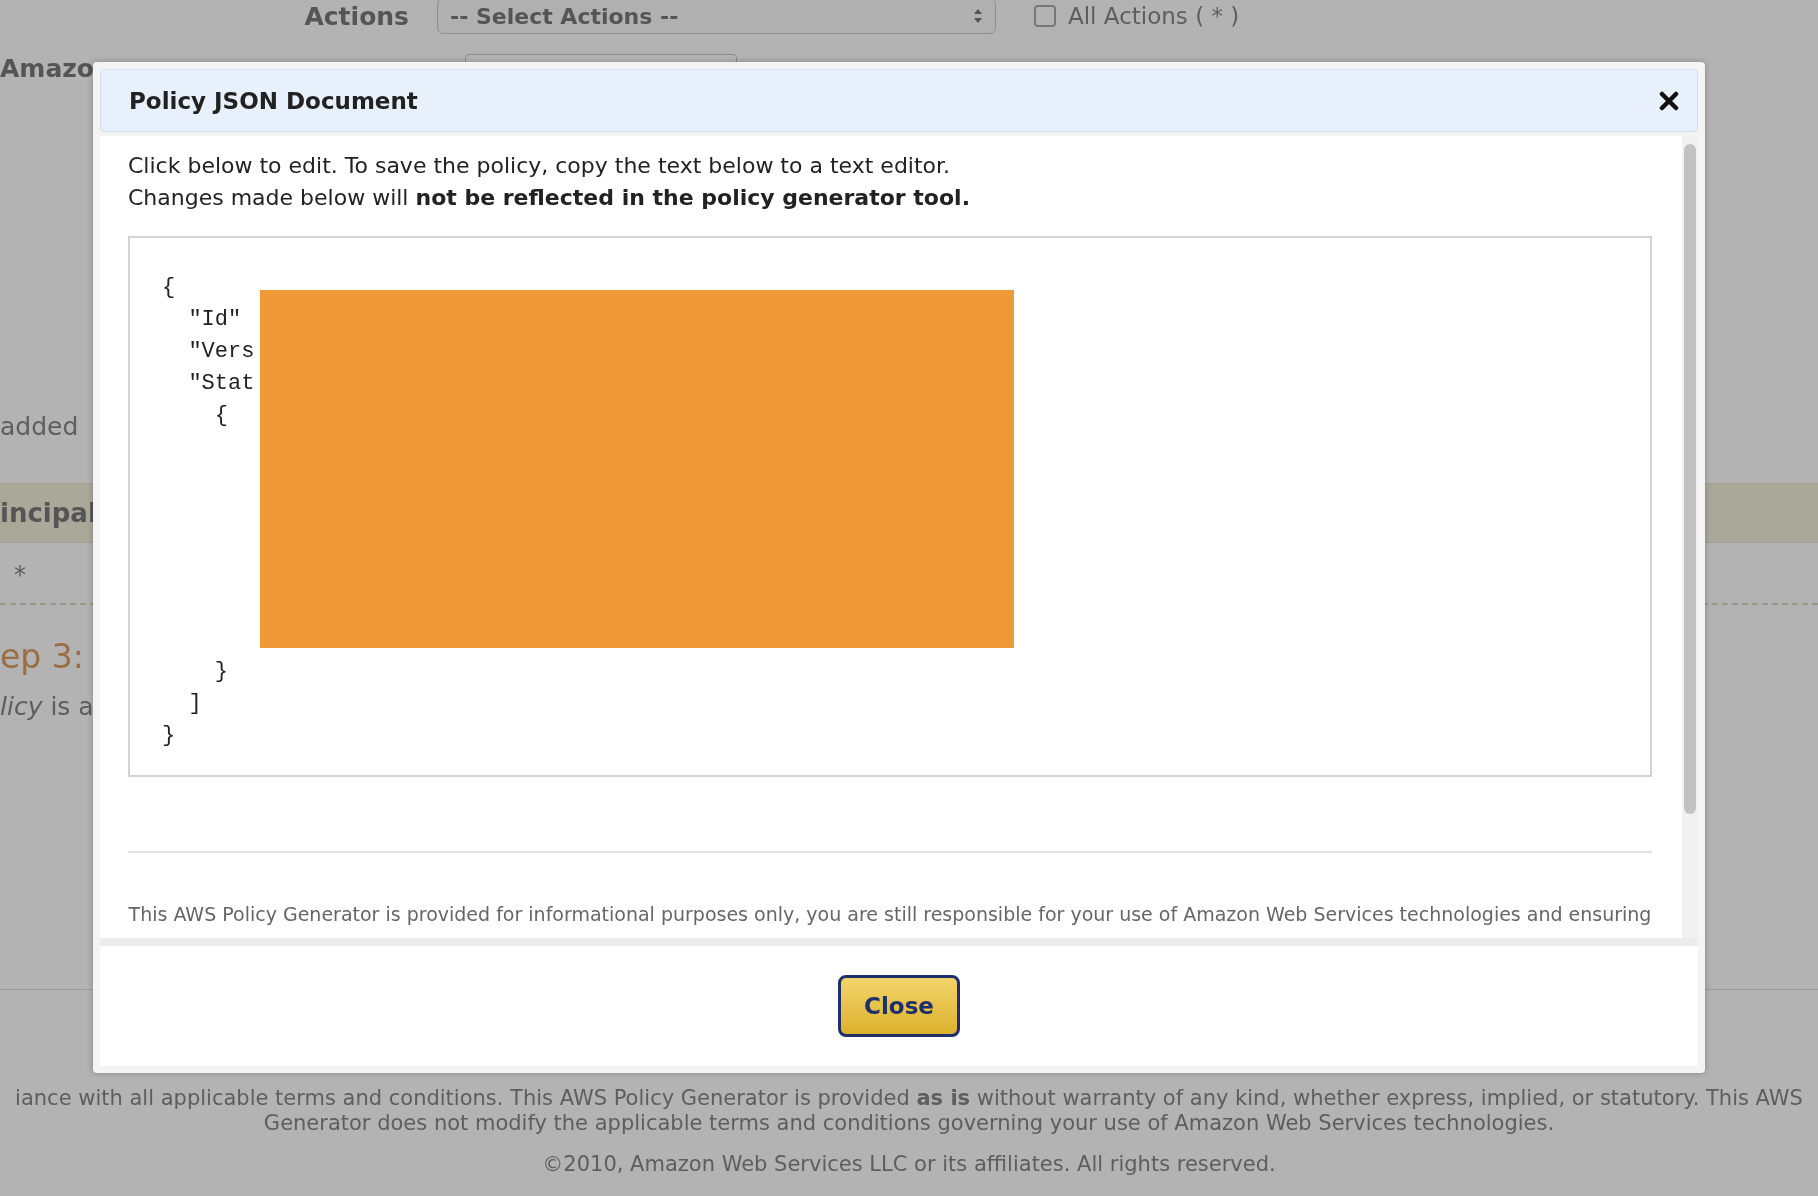 This screenshot has width=1818, height=1196. Describe the element at coordinates (549, 198) in the screenshot. I see `intro-text: Changes made below will not be reflected in the policy generator tool.` at that location.